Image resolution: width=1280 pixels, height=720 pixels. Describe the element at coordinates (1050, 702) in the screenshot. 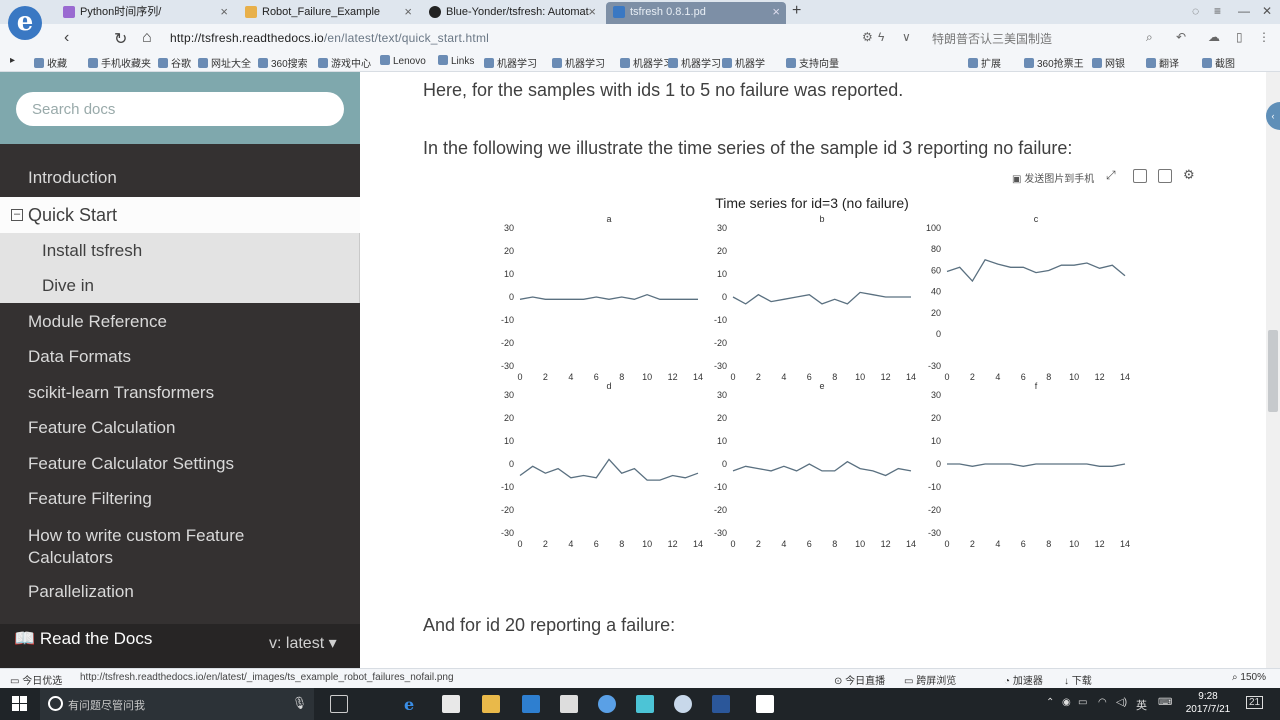

I see `tray-up-icon: ⌃` at that location.